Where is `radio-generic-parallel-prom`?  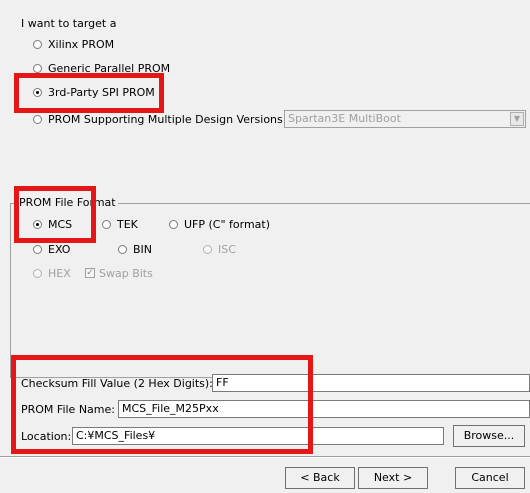
radio-generic-parallel-prom is located at coordinates (37, 68).